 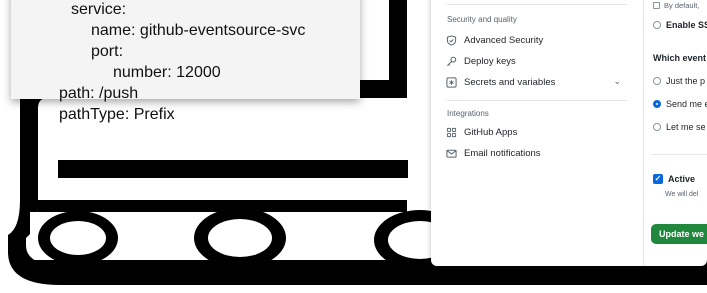 What do you see at coordinates (117, 114) in the screenshot?
I see `yaml-line: pathType: Prefix` at bounding box center [117, 114].